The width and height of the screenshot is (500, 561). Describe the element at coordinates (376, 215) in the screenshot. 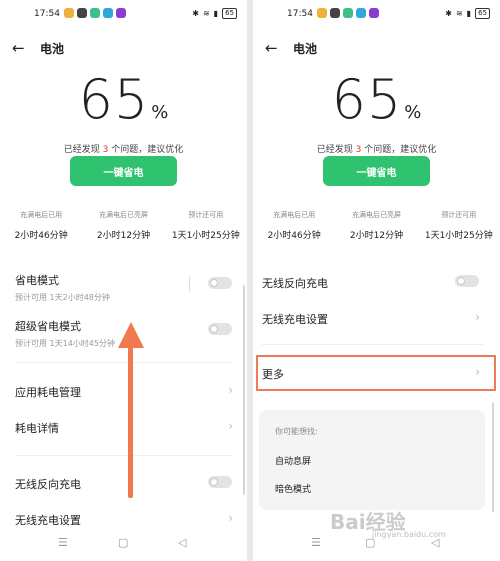

I see `stat-label: 充满电后已亮屏` at that location.